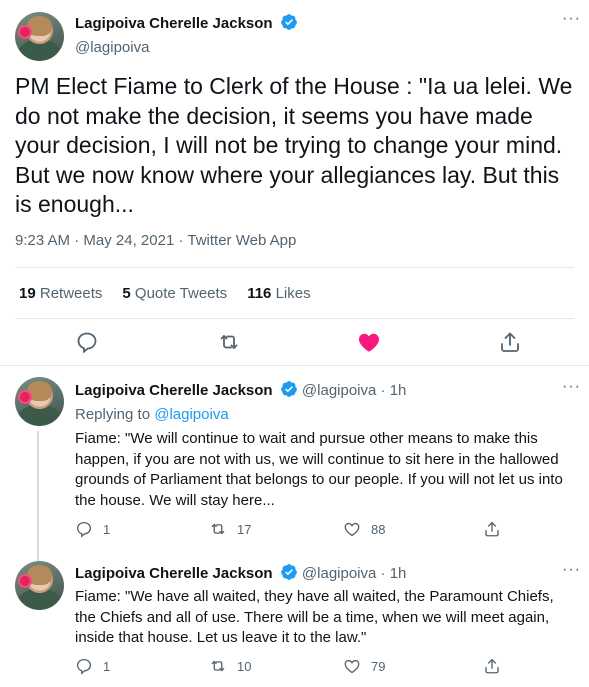 The height and width of the screenshot is (687, 589). What do you see at coordinates (364, 529) in the screenshot?
I see `like-button: 88` at bounding box center [364, 529].